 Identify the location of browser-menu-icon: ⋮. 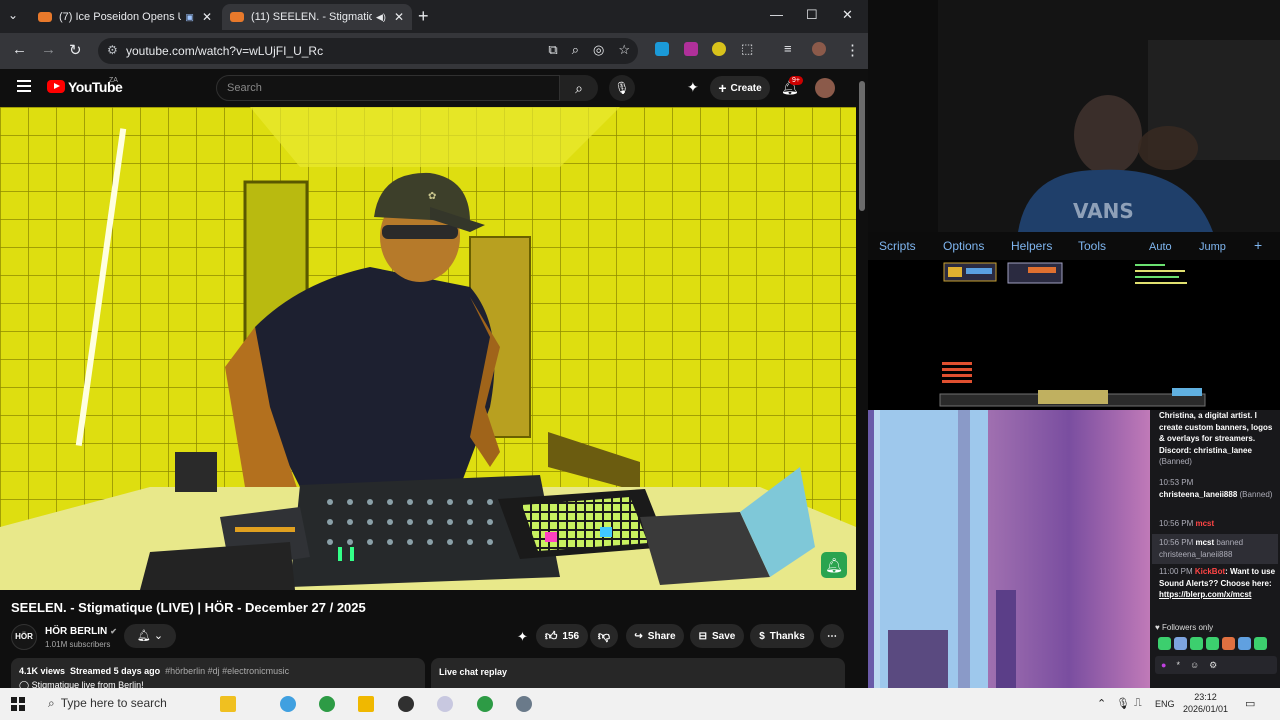
(852, 50).